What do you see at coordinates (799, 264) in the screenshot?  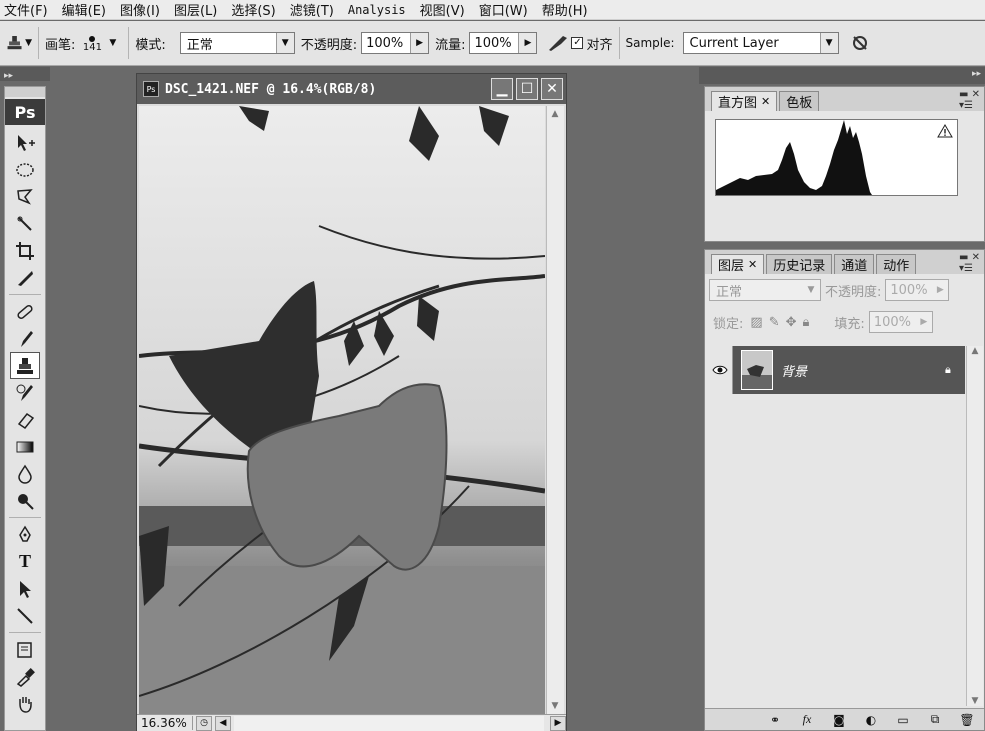 I see `tab-history: 历史记录` at bounding box center [799, 264].